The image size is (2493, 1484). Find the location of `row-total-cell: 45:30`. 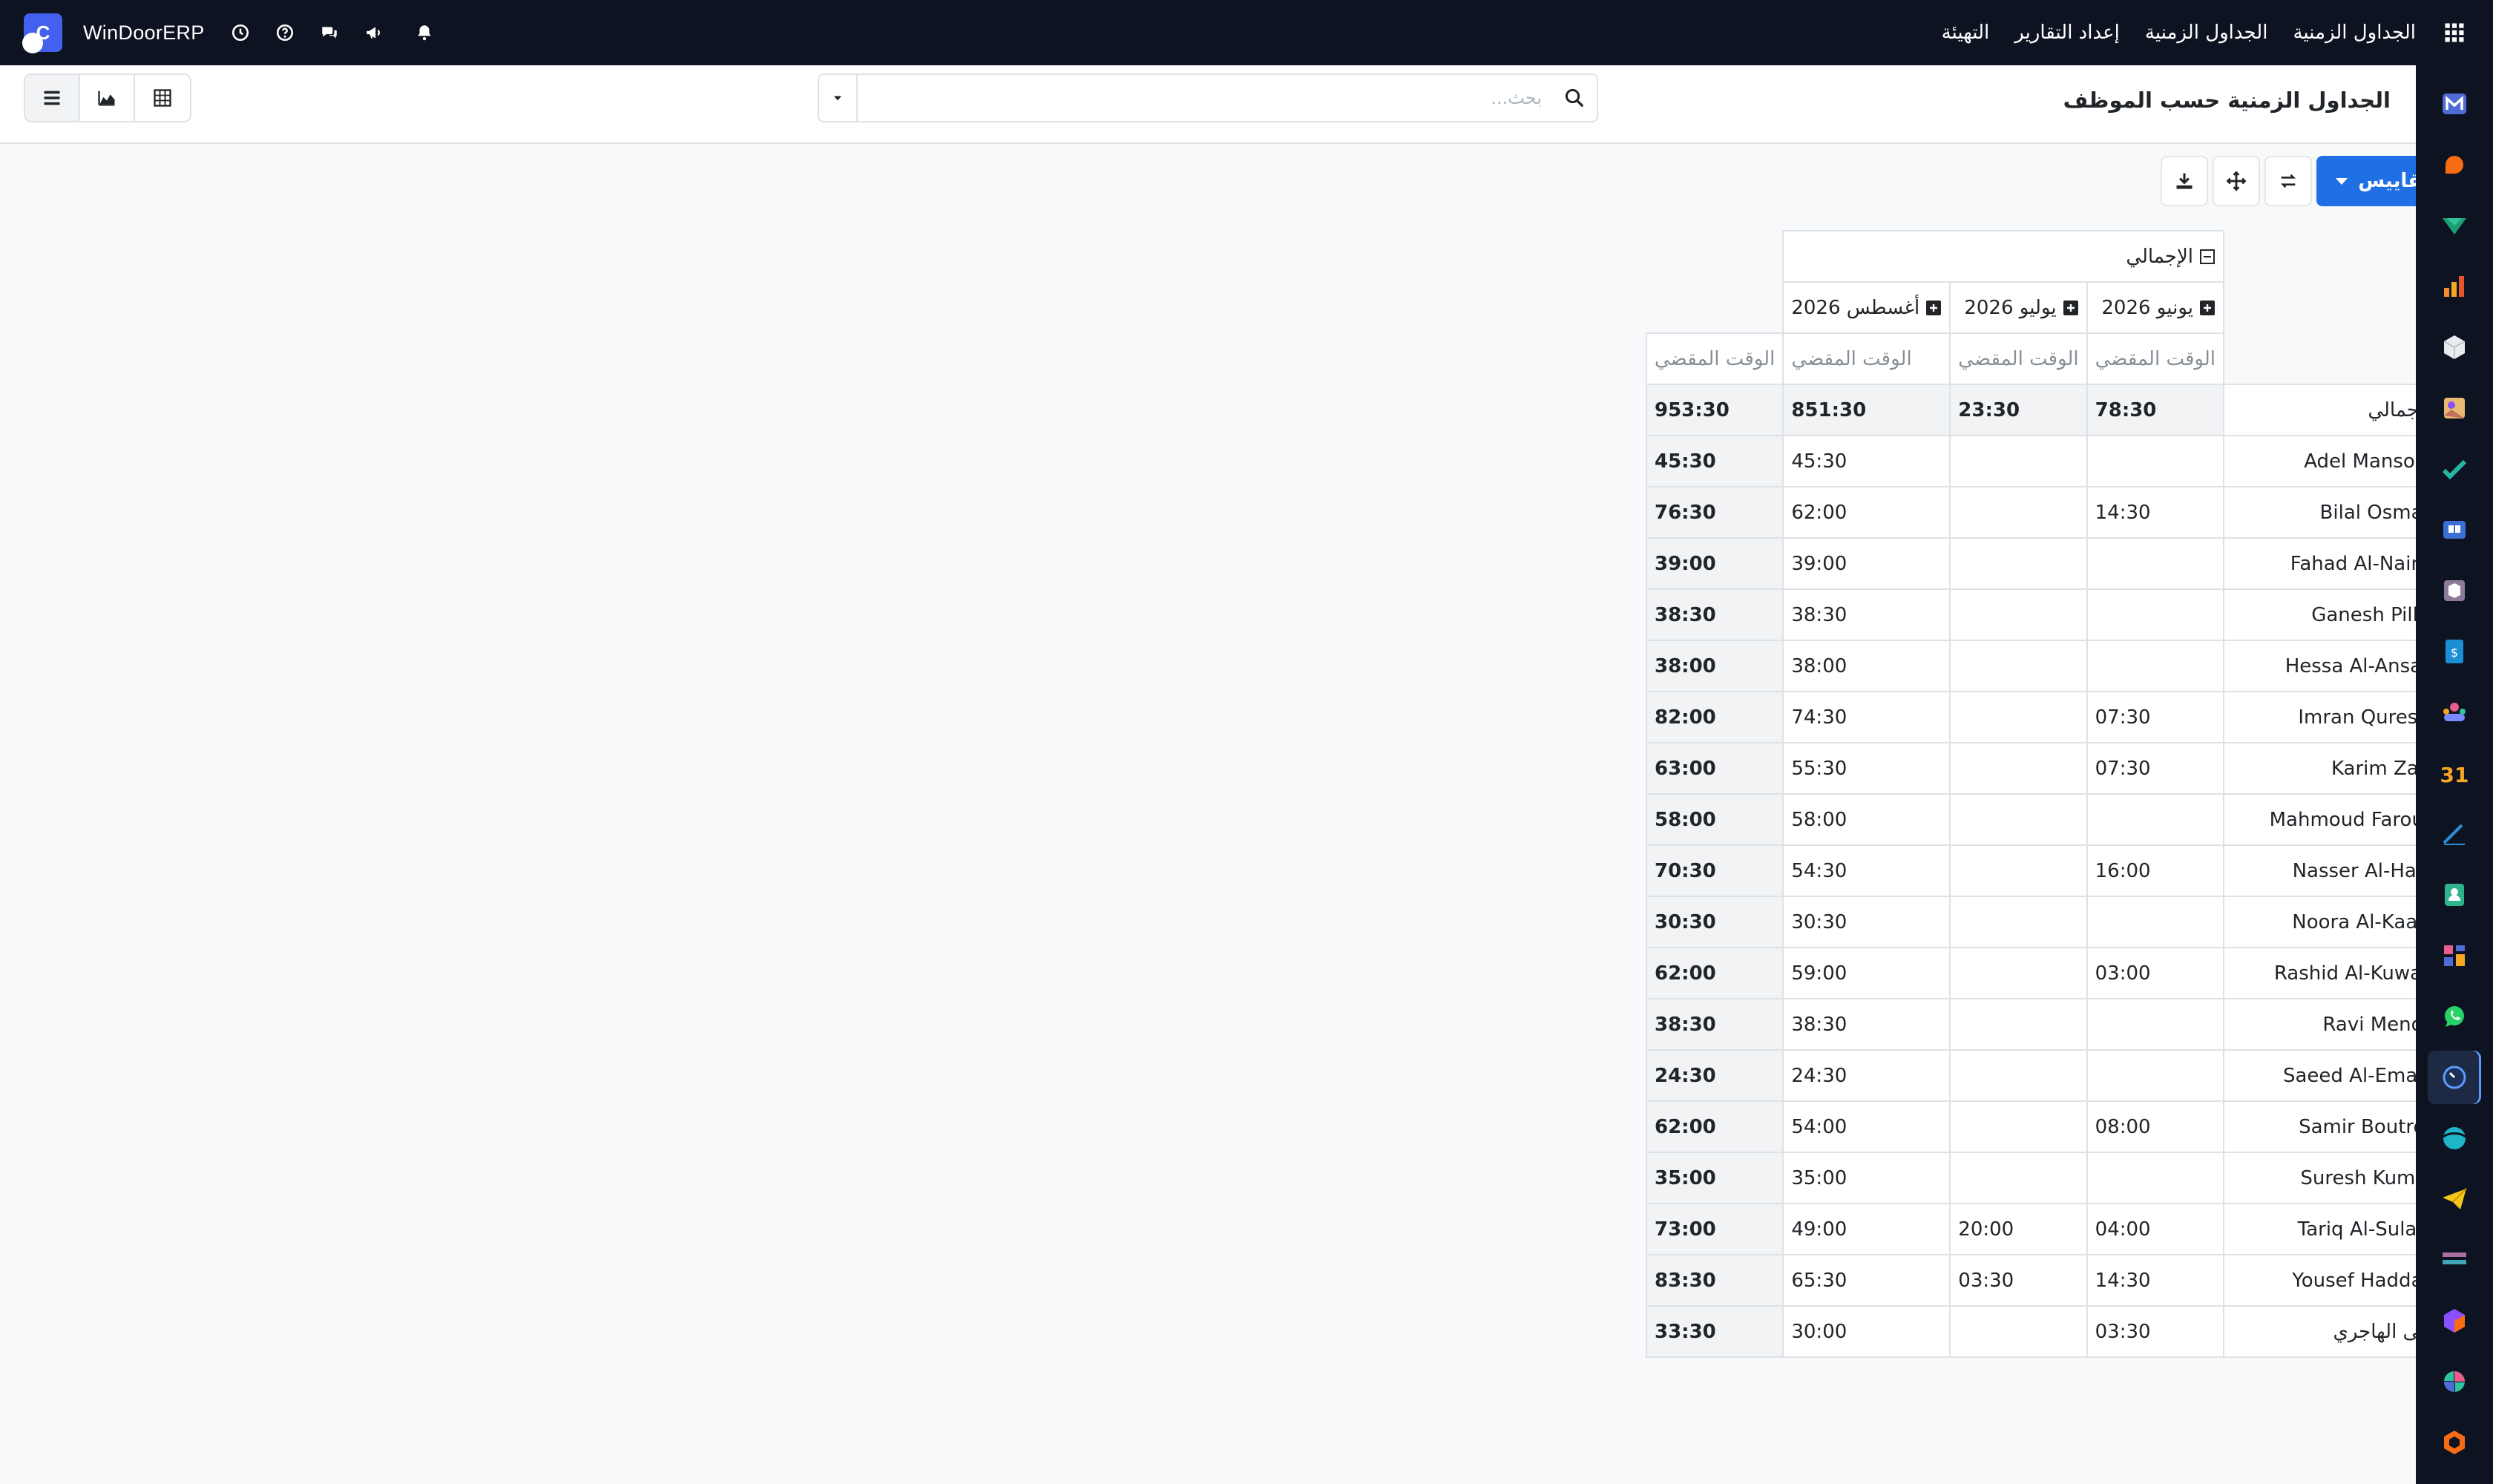

row-total-cell: 45:30 is located at coordinates (1714, 461).